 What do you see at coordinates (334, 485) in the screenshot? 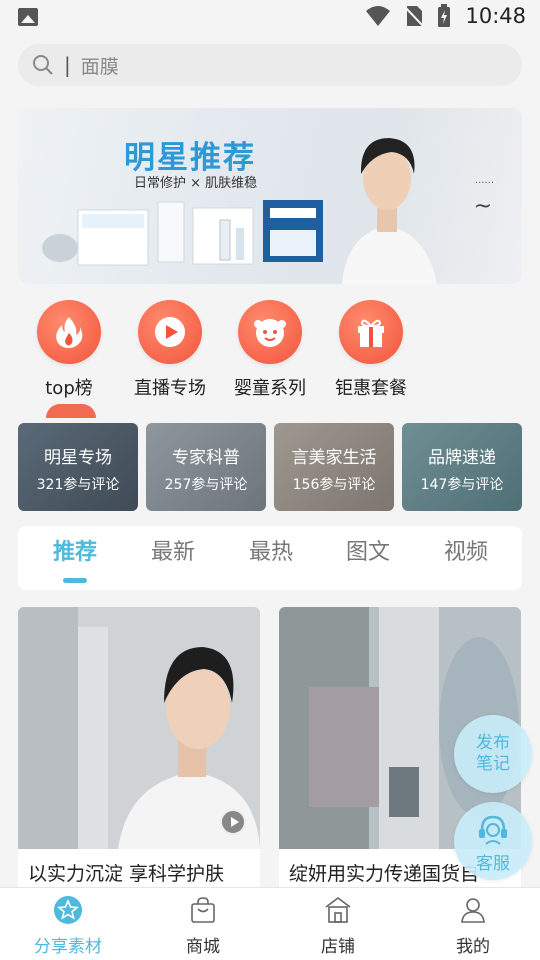
I see `topic-count: 156参与评论` at bounding box center [334, 485].